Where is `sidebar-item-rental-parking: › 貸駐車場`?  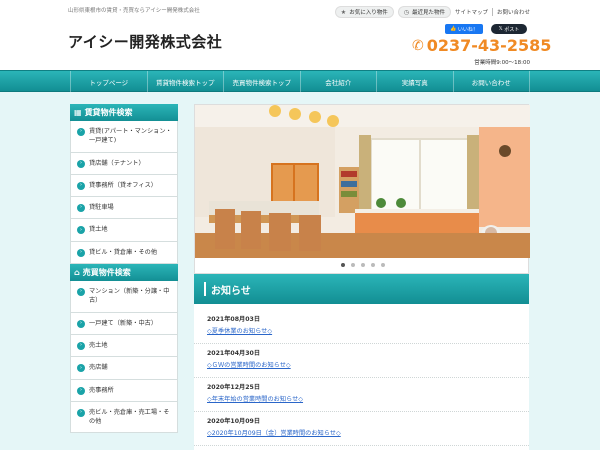 sidebar-item-rental-parking: › 貸駐車場 is located at coordinates (124, 208).